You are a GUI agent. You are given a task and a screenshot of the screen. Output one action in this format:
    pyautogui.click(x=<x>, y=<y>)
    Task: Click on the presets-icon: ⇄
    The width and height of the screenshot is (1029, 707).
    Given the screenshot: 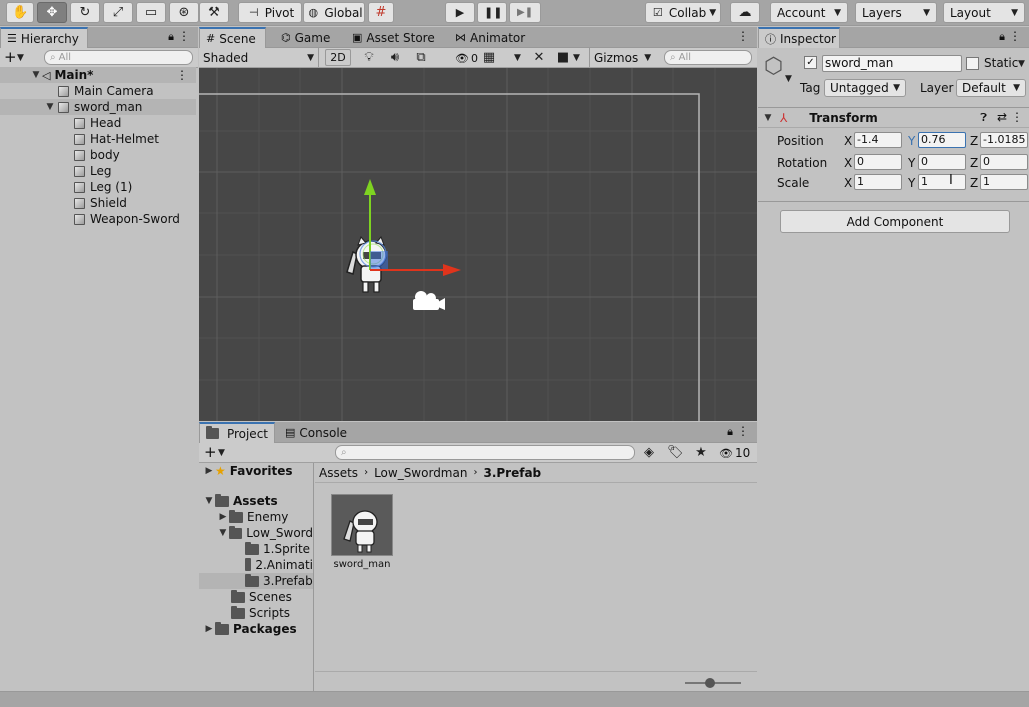 What is the action you would take?
    pyautogui.click(x=1002, y=117)
    